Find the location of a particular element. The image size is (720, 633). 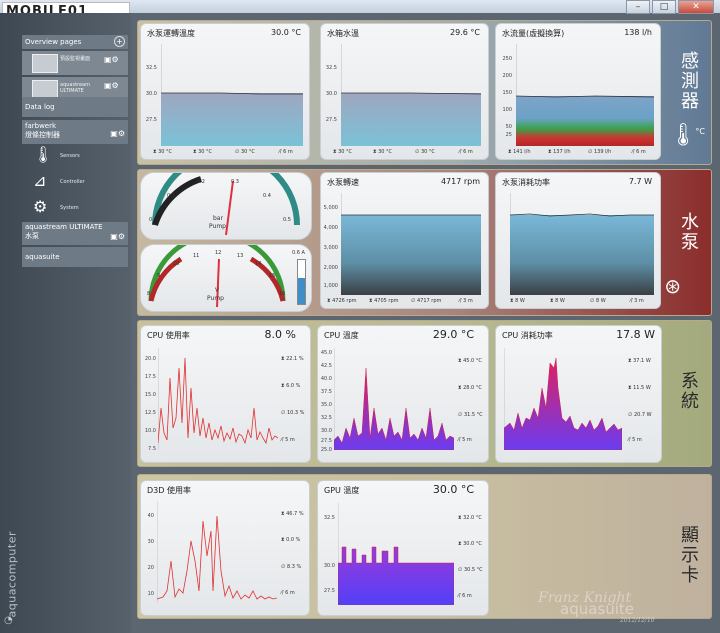

sidebar-item-sensors: 🌡 Sensors is located at coordinates (79, 156).